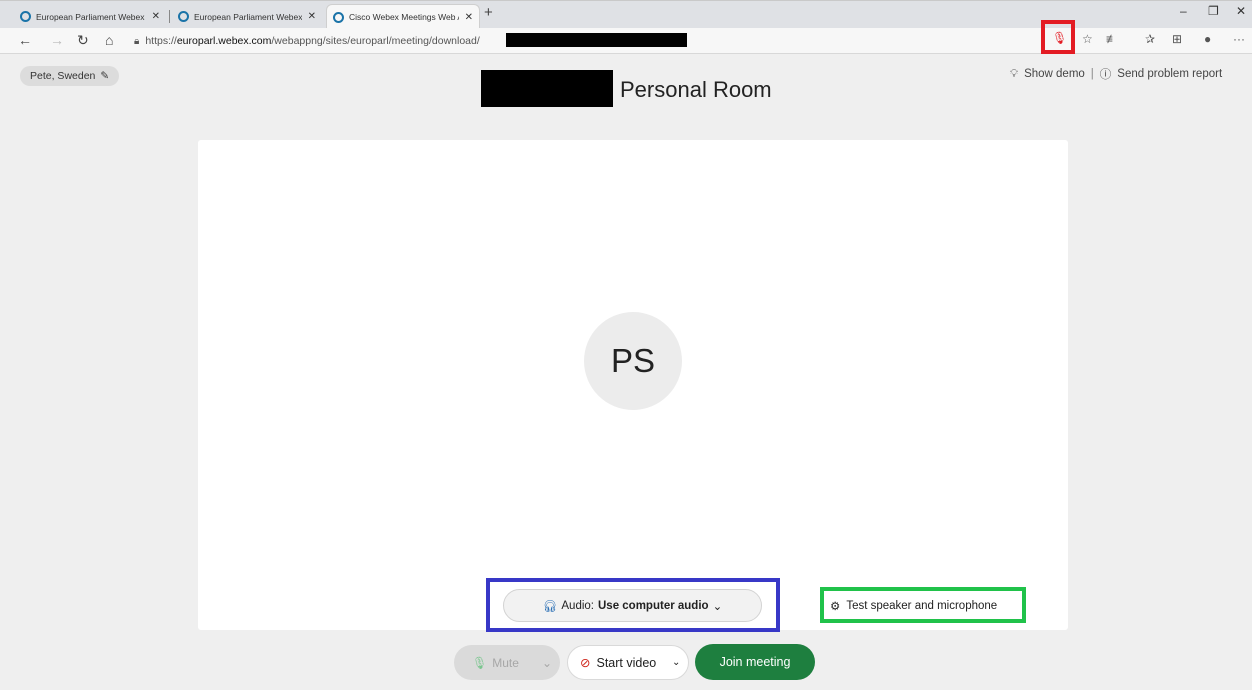 Image resolution: width=1252 pixels, height=690 pixels. What do you see at coordinates (1177, 39) in the screenshot?
I see `collections-icon: ⊞` at bounding box center [1177, 39].